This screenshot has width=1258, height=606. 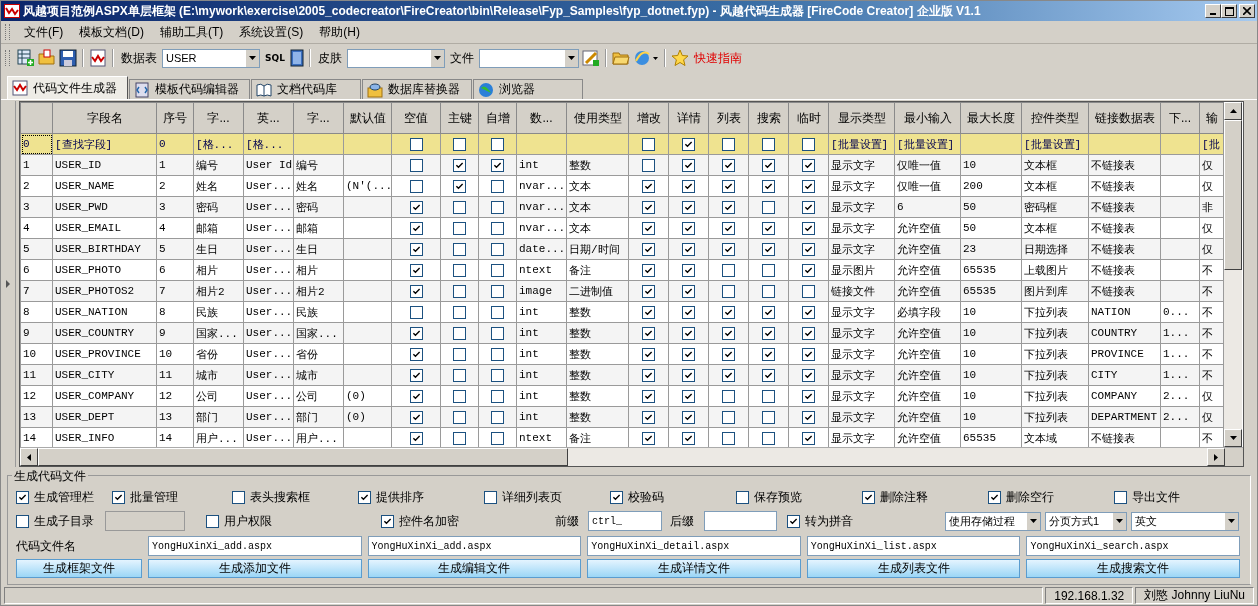 I want to click on row-number: 1, so click(x=36, y=165).